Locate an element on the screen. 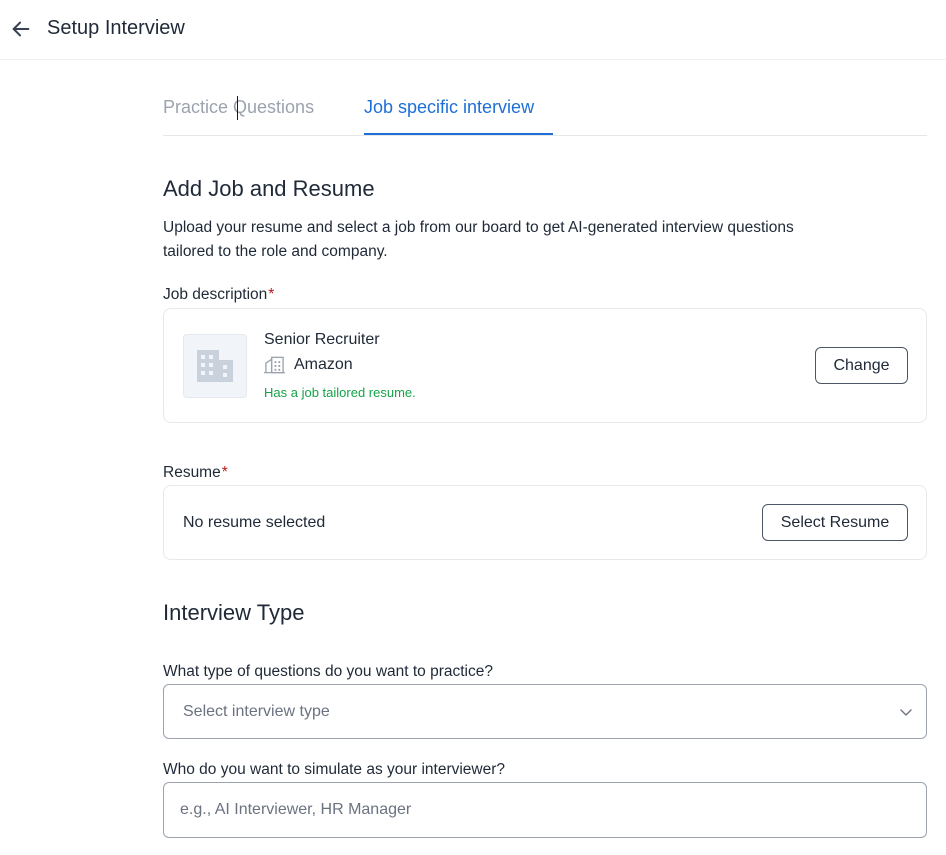 Image resolution: width=946 pixels, height=855 pixels. section-title-add-job-resume: Add Job and Resume is located at coordinates (269, 188).